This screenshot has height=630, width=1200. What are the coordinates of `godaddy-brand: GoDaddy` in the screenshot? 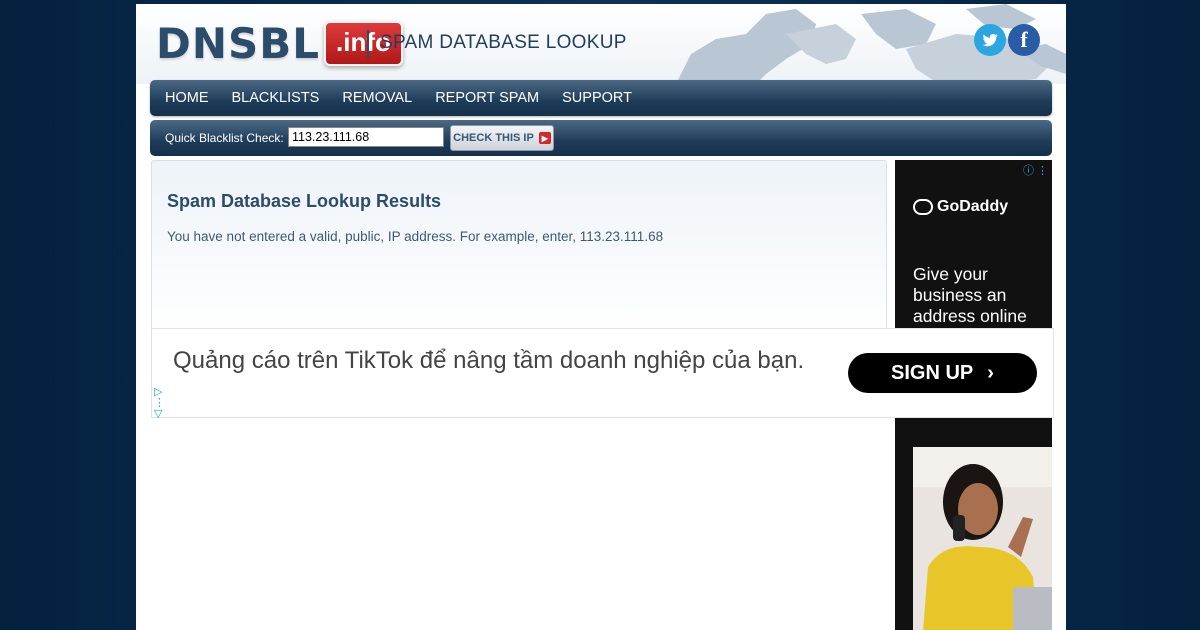 It's located at (960, 207).